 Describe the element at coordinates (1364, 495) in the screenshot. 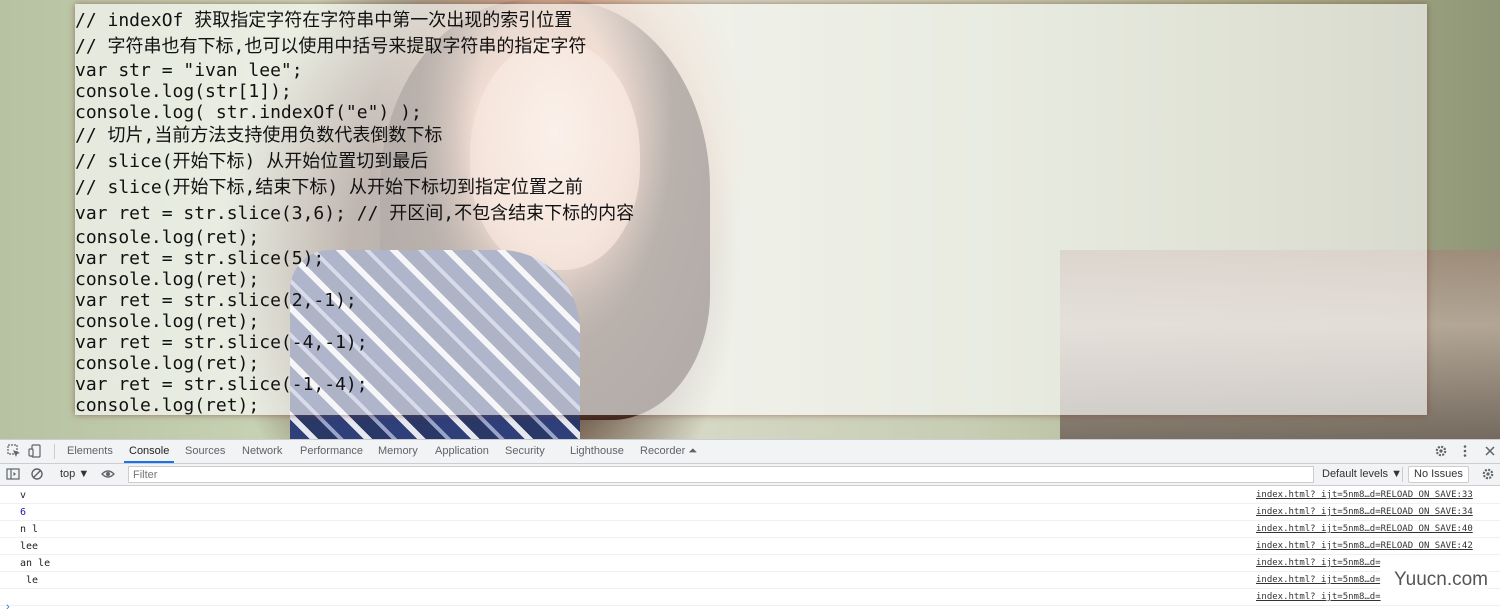

I see `source-link: index.html?_ijt=5nm8…d=RELOAD_ON_SAVE:33` at that location.